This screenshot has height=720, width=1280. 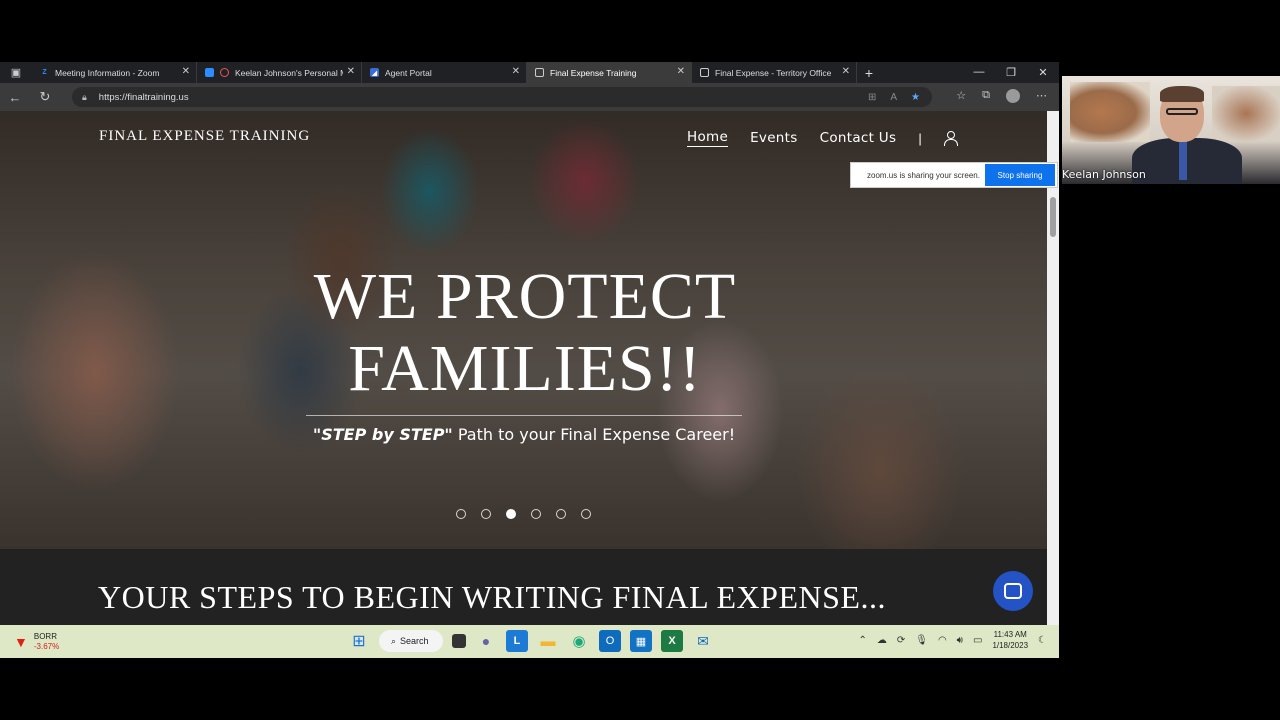 What do you see at coordinates (408, 72) in the screenshot?
I see `tab-label: Agent Portal` at bounding box center [408, 72].